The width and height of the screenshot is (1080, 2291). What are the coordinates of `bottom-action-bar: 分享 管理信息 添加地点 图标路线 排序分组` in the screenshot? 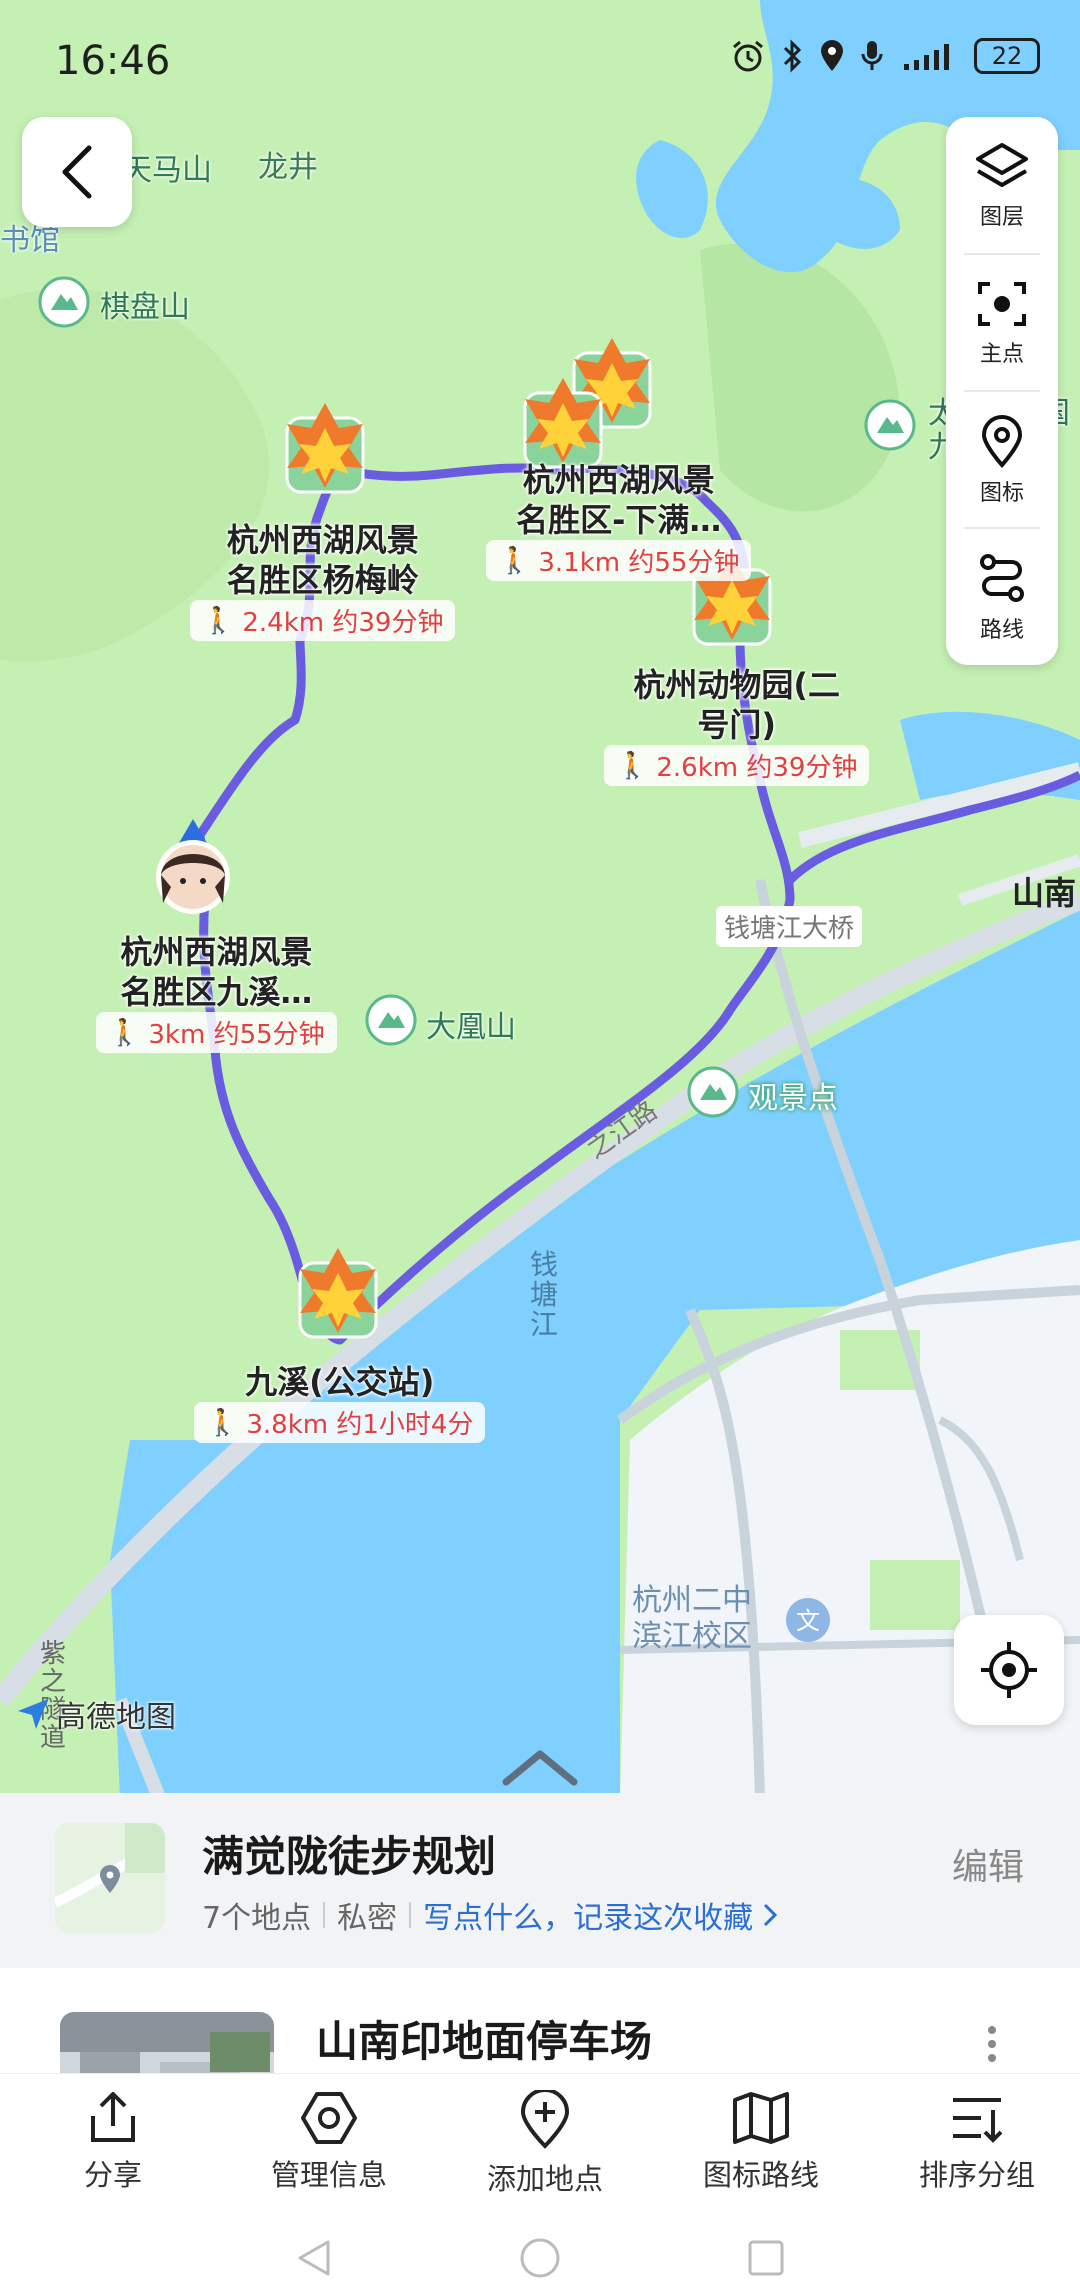 It's located at (540, 2145).